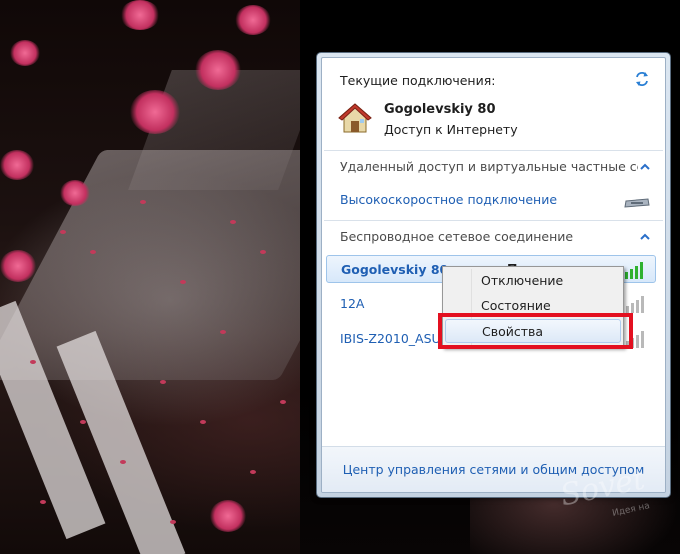 The height and width of the screenshot is (554, 680). I want to click on menu-item-disconnect: Отключение, so click(533, 281).